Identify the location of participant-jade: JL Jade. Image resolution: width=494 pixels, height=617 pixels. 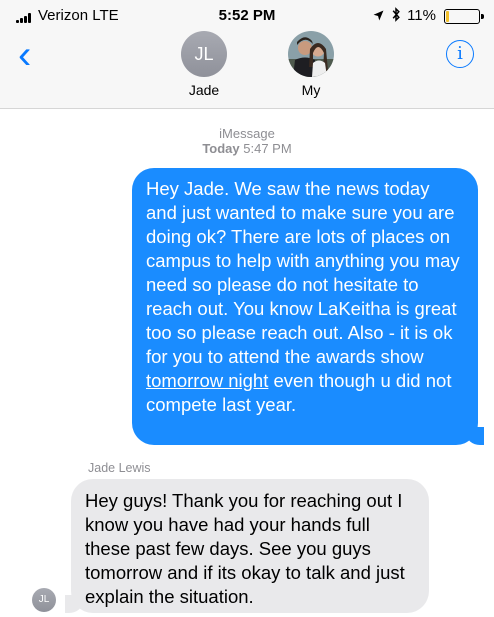
(204, 64).